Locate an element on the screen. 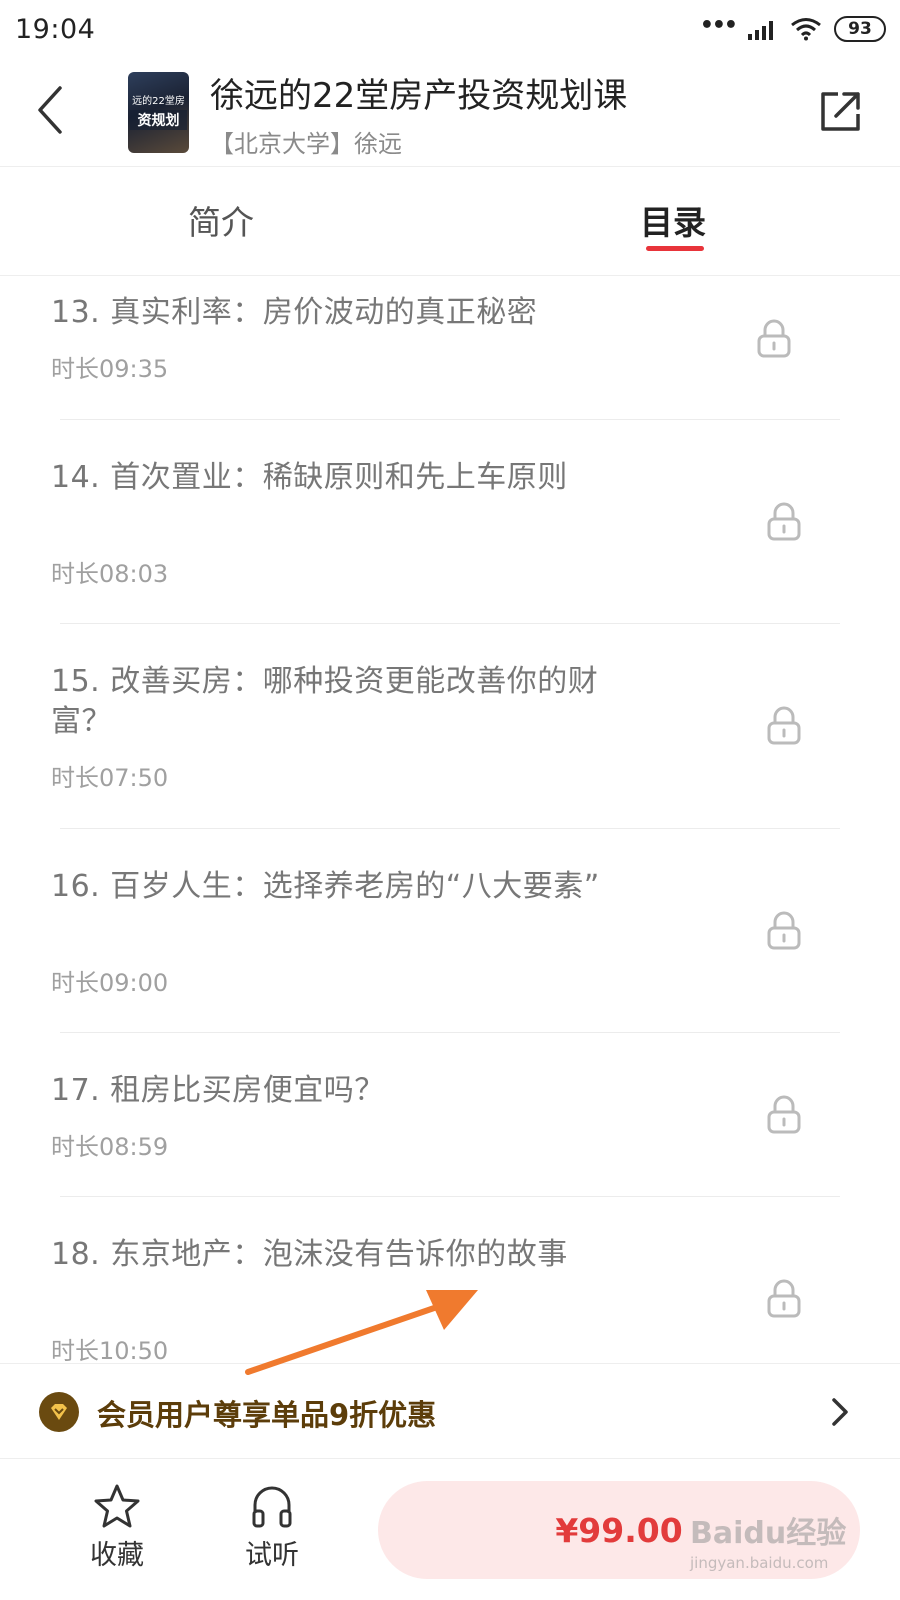 The image size is (900, 1600). cover-text-big: 资规划 is located at coordinates (158, 120).